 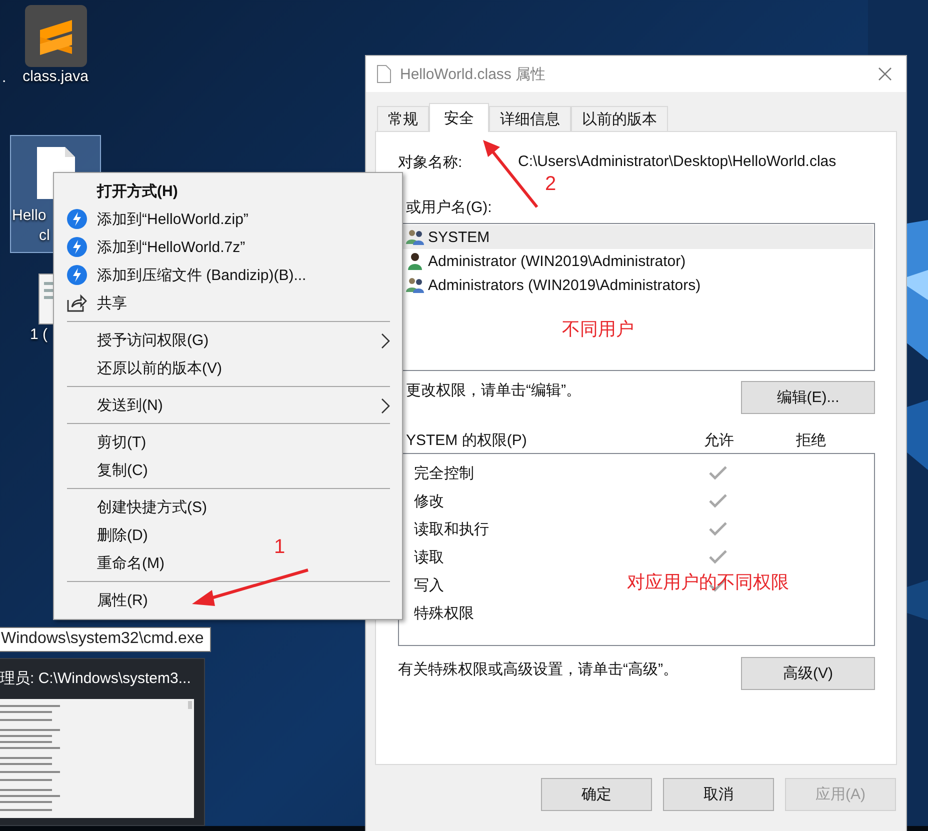 I want to click on annotation-text: 对应用户的不同权限, so click(x=708, y=582).